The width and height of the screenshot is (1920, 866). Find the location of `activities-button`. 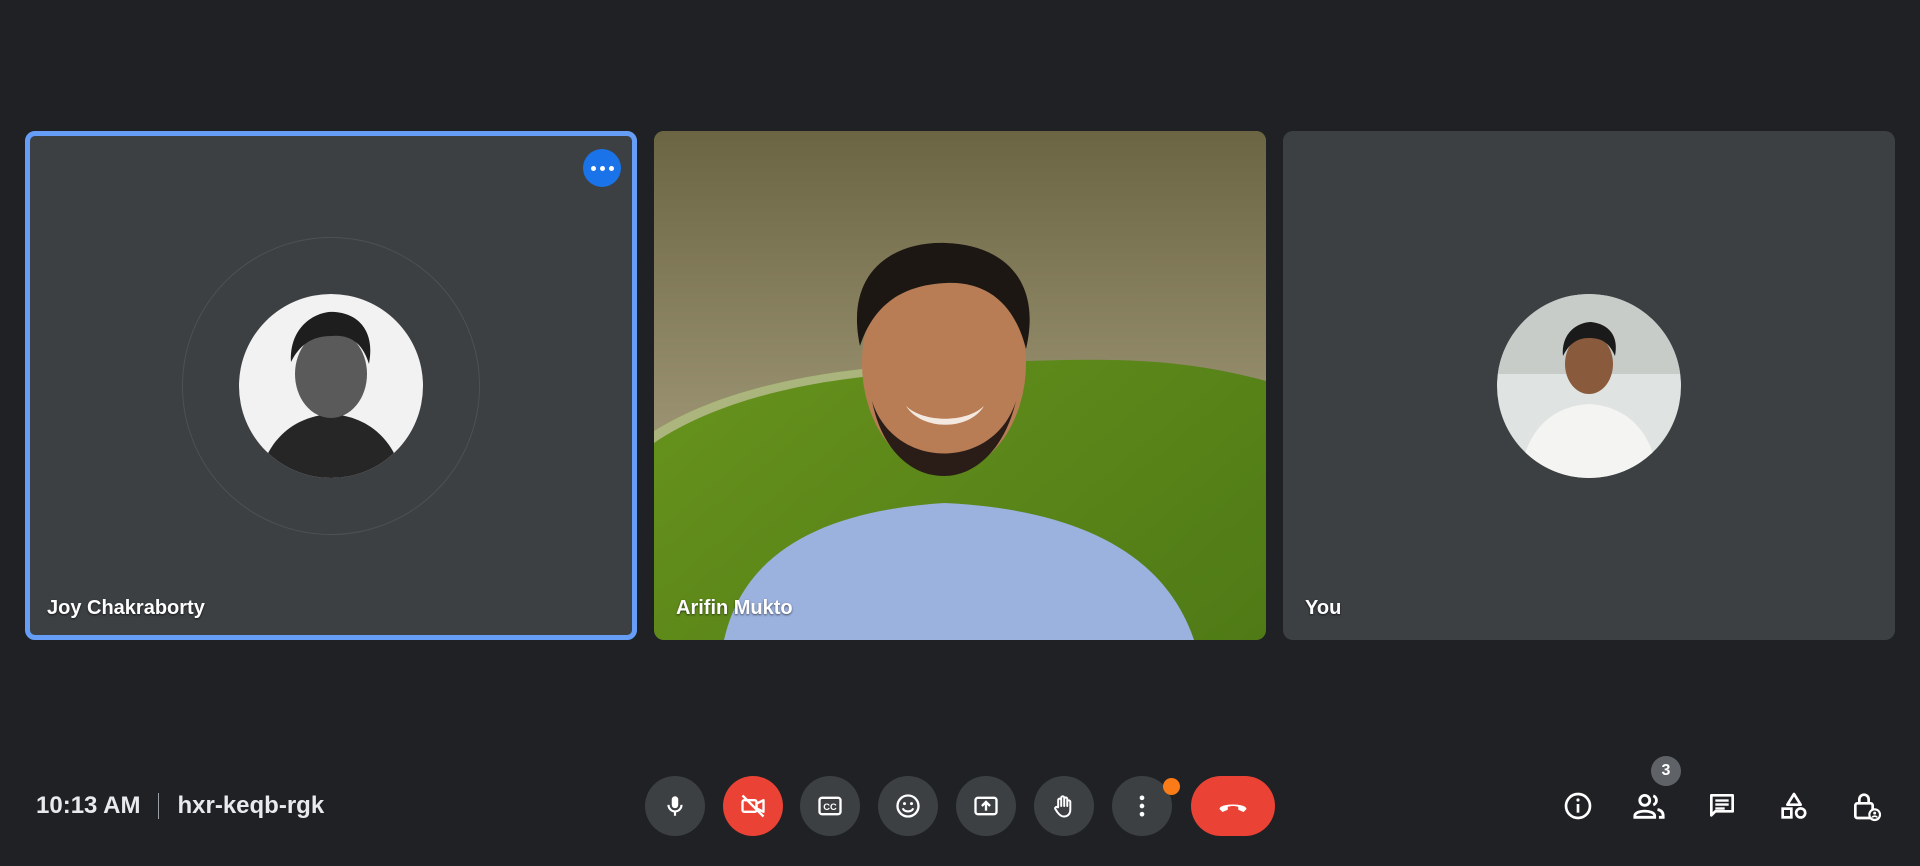

activities-button is located at coordinates (1794, 806).